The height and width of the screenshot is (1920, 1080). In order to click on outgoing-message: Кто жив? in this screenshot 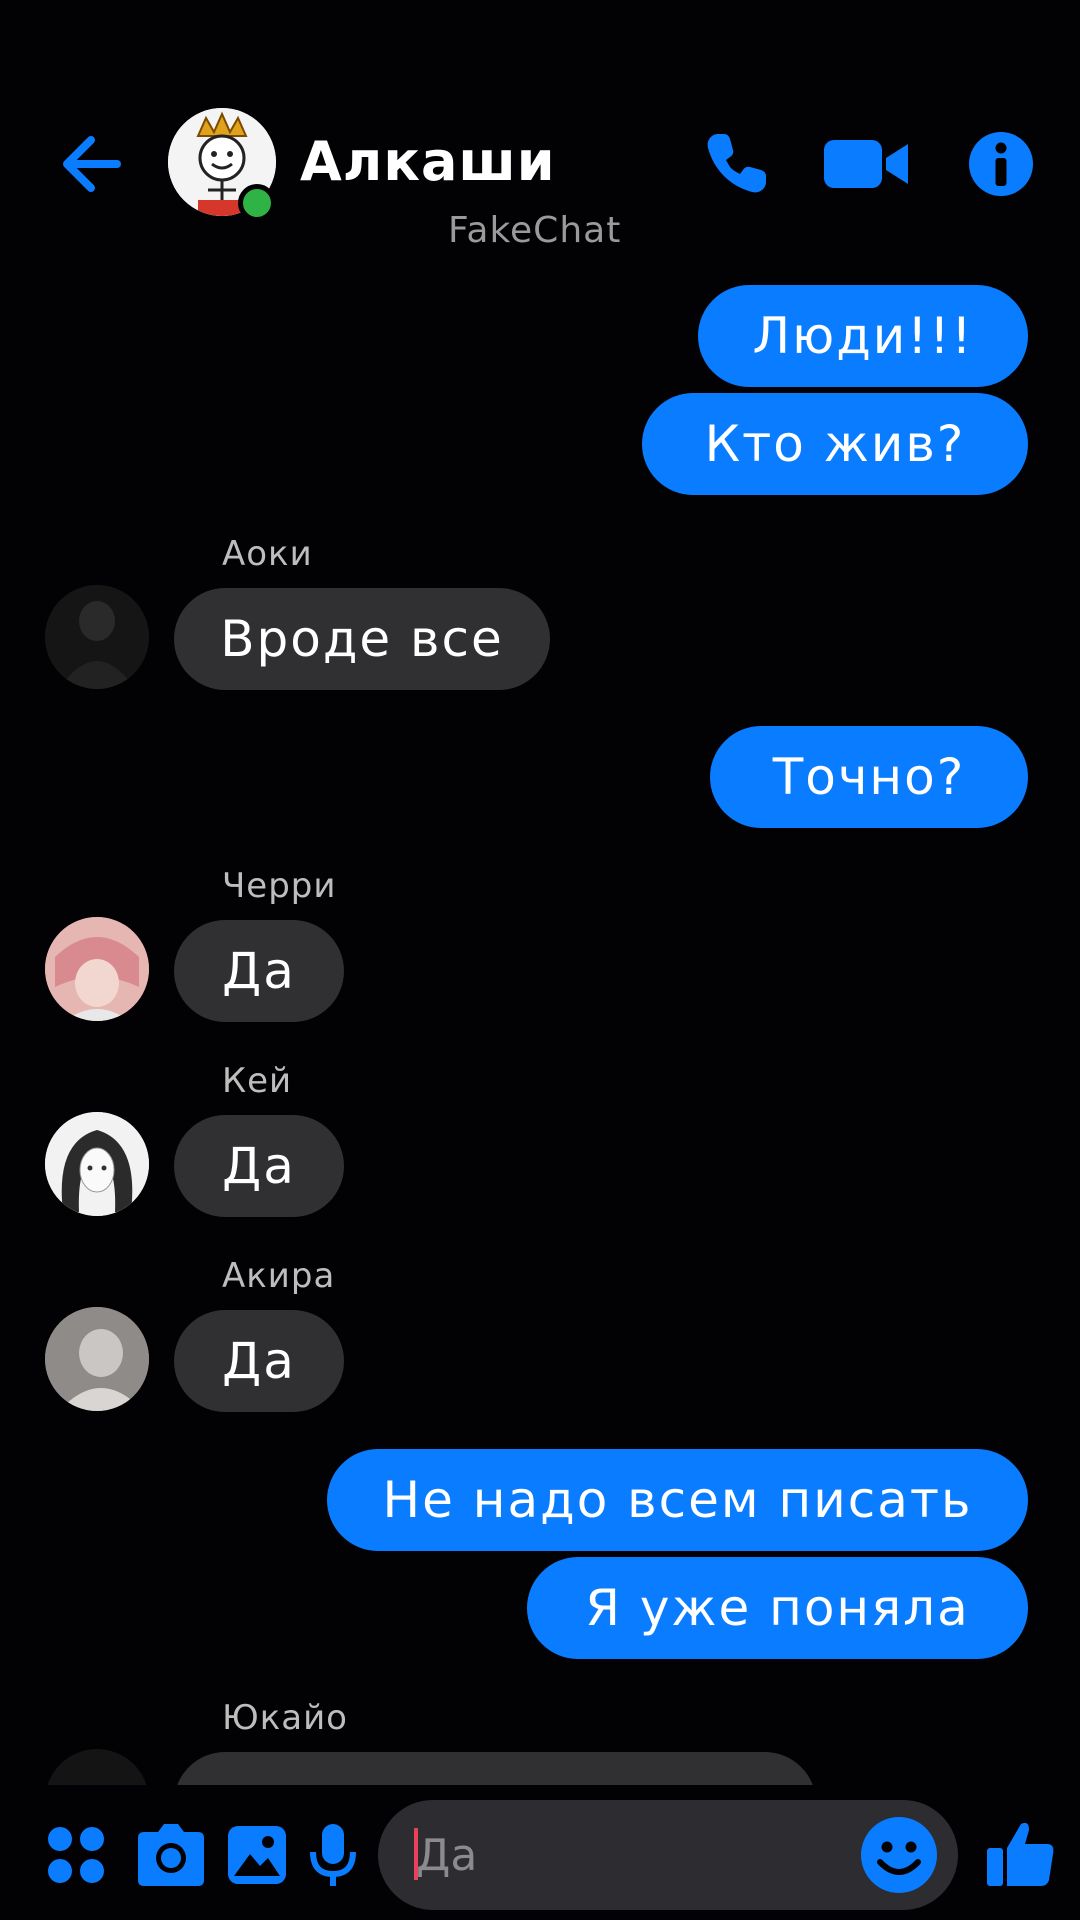, I will do `click(835, 444)`.